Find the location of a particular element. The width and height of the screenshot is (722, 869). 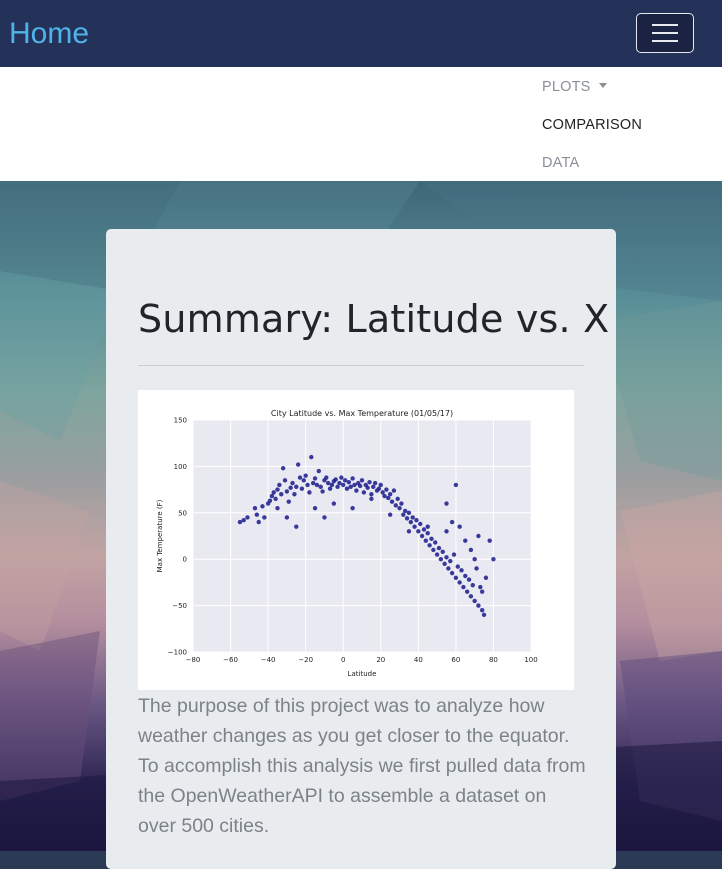

x-tick-label: 80 is located at coordinates (493, 660).